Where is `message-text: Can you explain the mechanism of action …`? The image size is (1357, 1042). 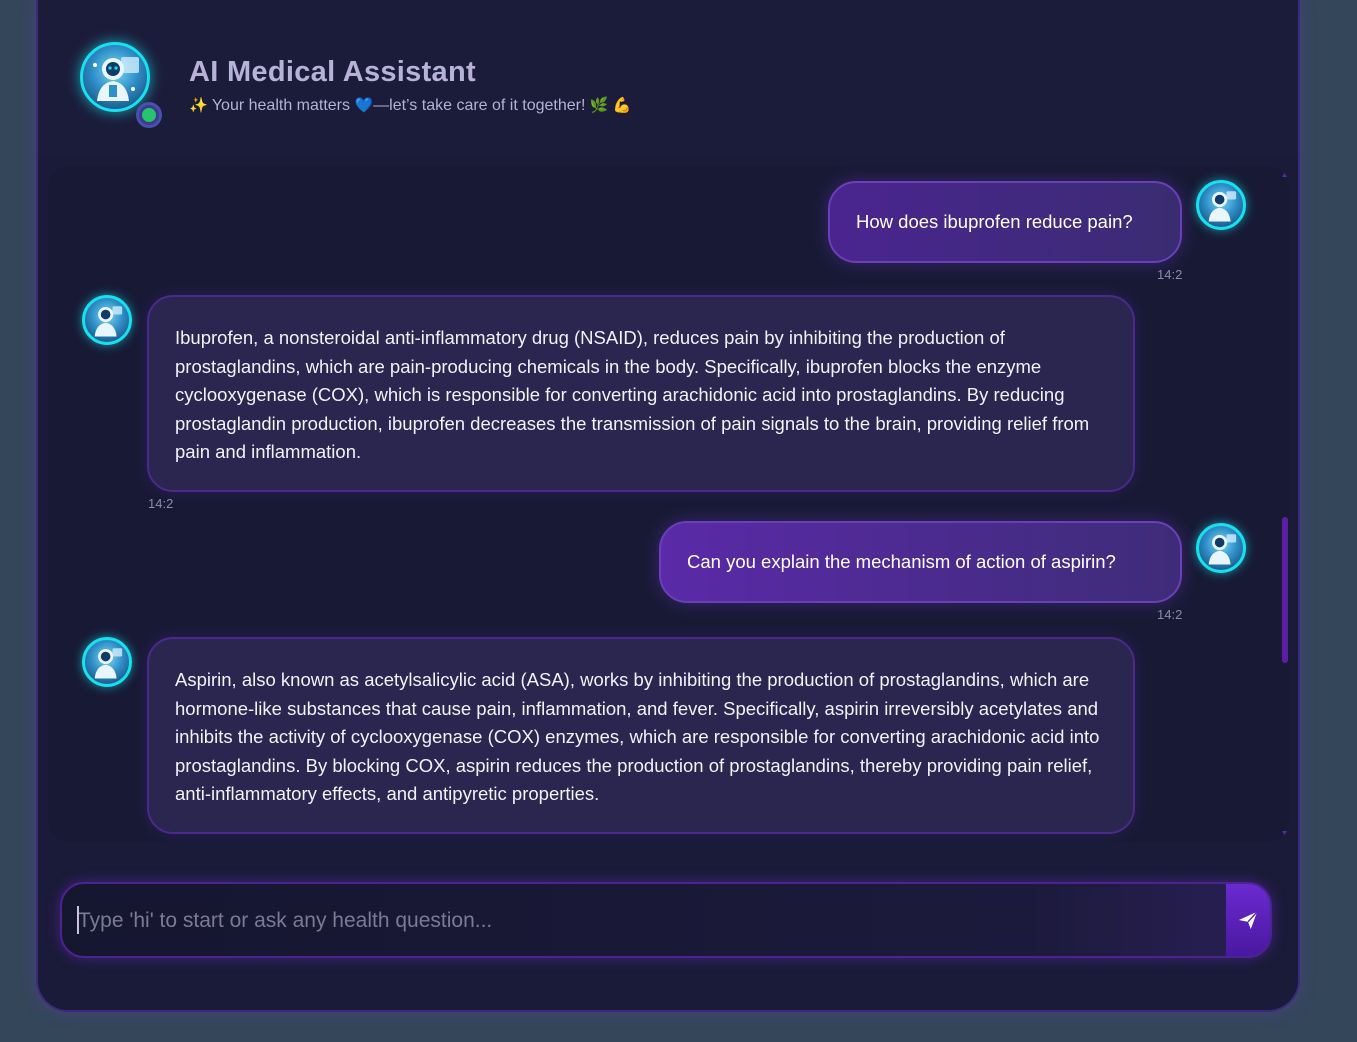
message-text: Can you explain the mechanism of action … is located at coordinates (901, 561).